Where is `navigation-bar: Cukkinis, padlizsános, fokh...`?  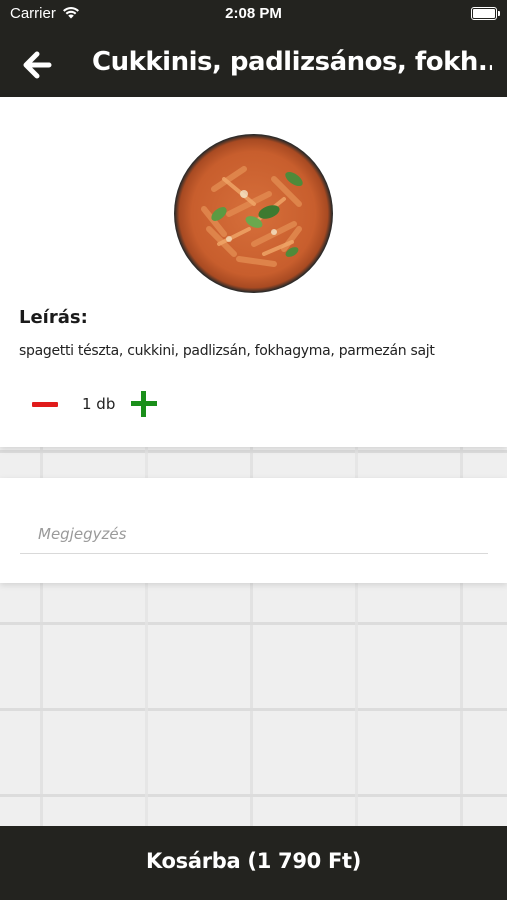
navigation-bar: Cukkinis, padlizsános, fokh... is located at coordinates (253, 66).